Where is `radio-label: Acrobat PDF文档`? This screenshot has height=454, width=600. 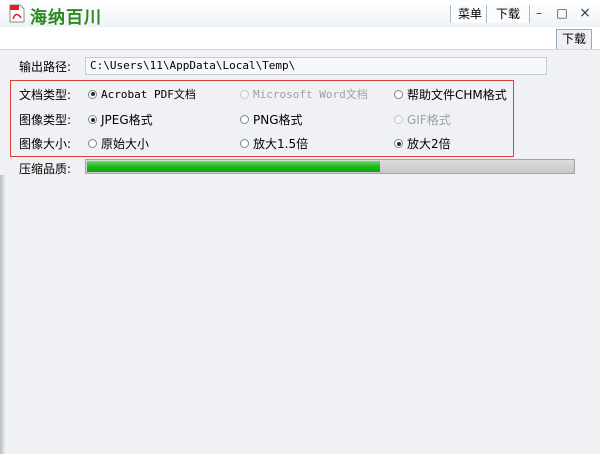
radio-label: Acrobat PDF文档 is located at coordinates (148, 94).